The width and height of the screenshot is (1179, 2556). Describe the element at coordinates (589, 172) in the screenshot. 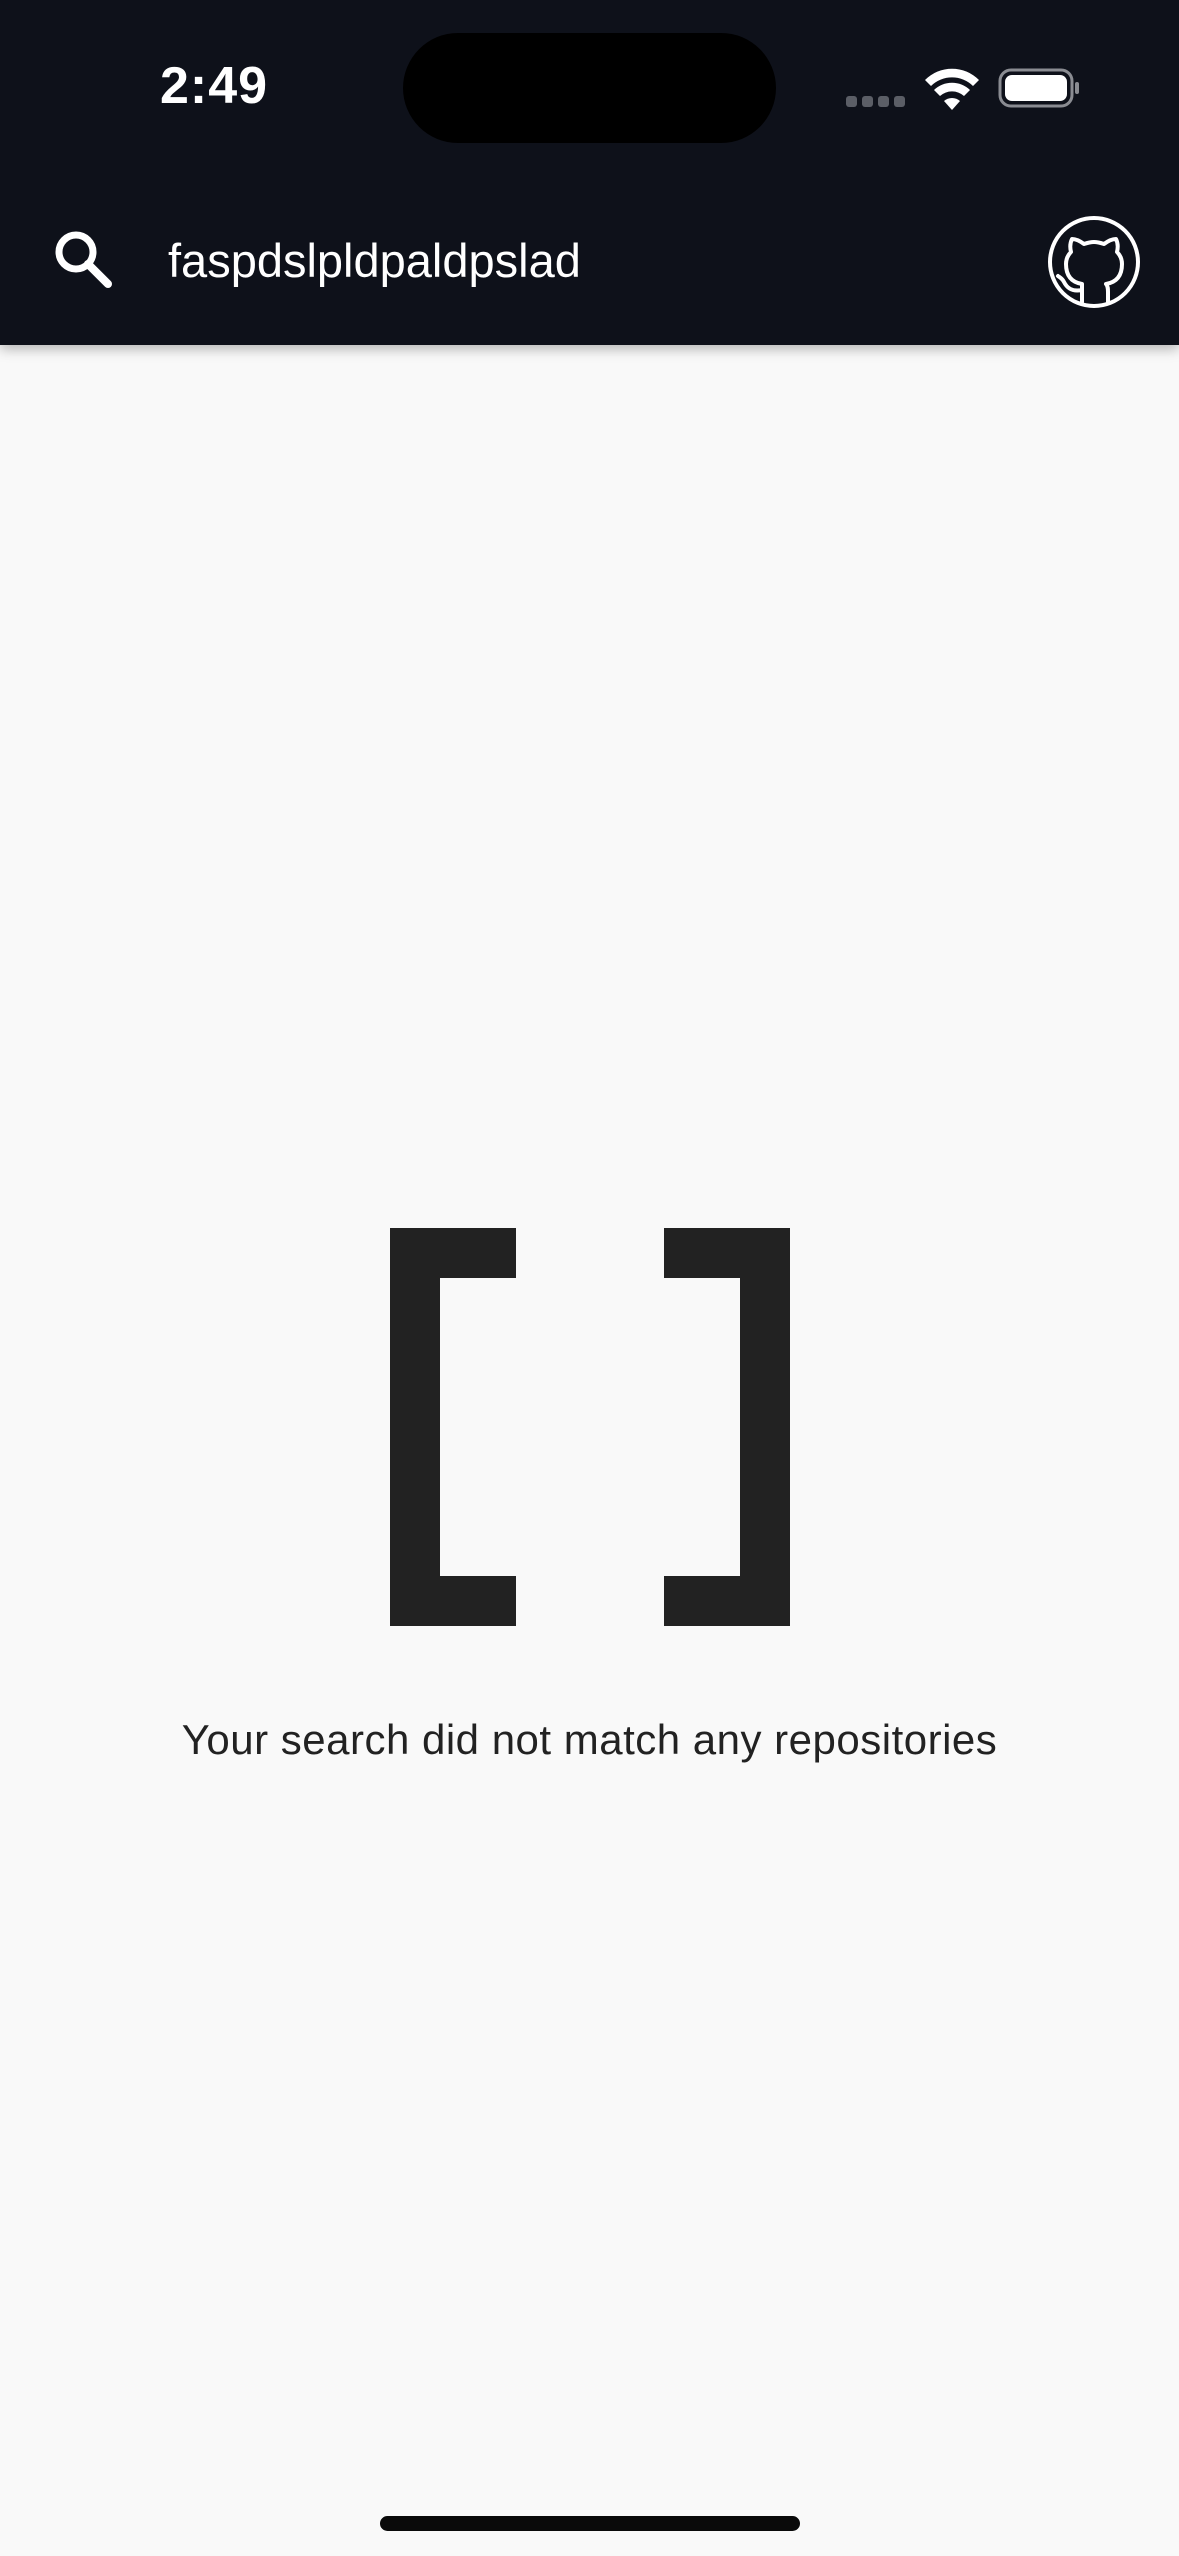

I see `app-bar: 2:49` at that location.